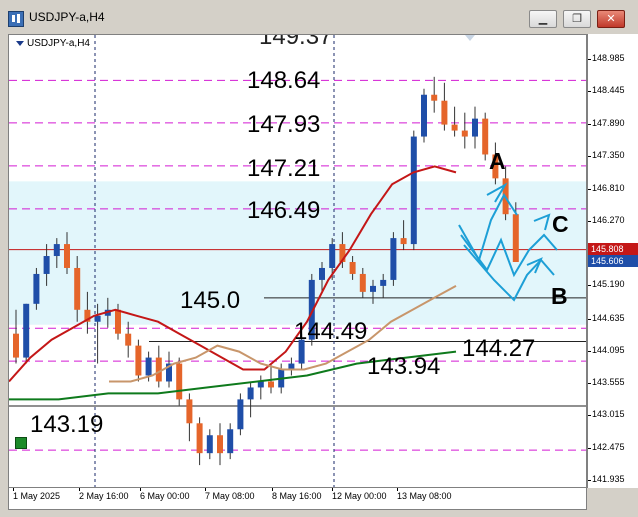 The image size is (638, 517). I want to click on annotation-144-27: 144.27, so click(499, 348).